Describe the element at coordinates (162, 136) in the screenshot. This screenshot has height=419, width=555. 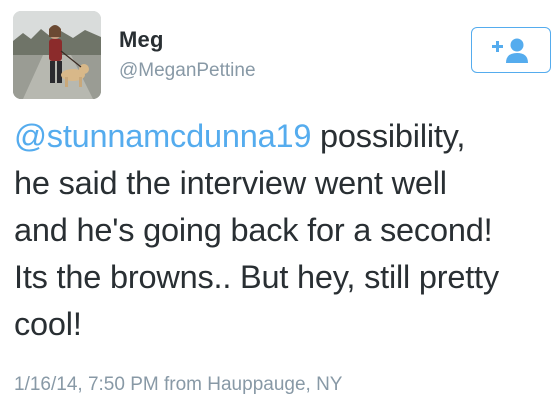
I see `mention-link: @stunnamcdunna19` at that location.